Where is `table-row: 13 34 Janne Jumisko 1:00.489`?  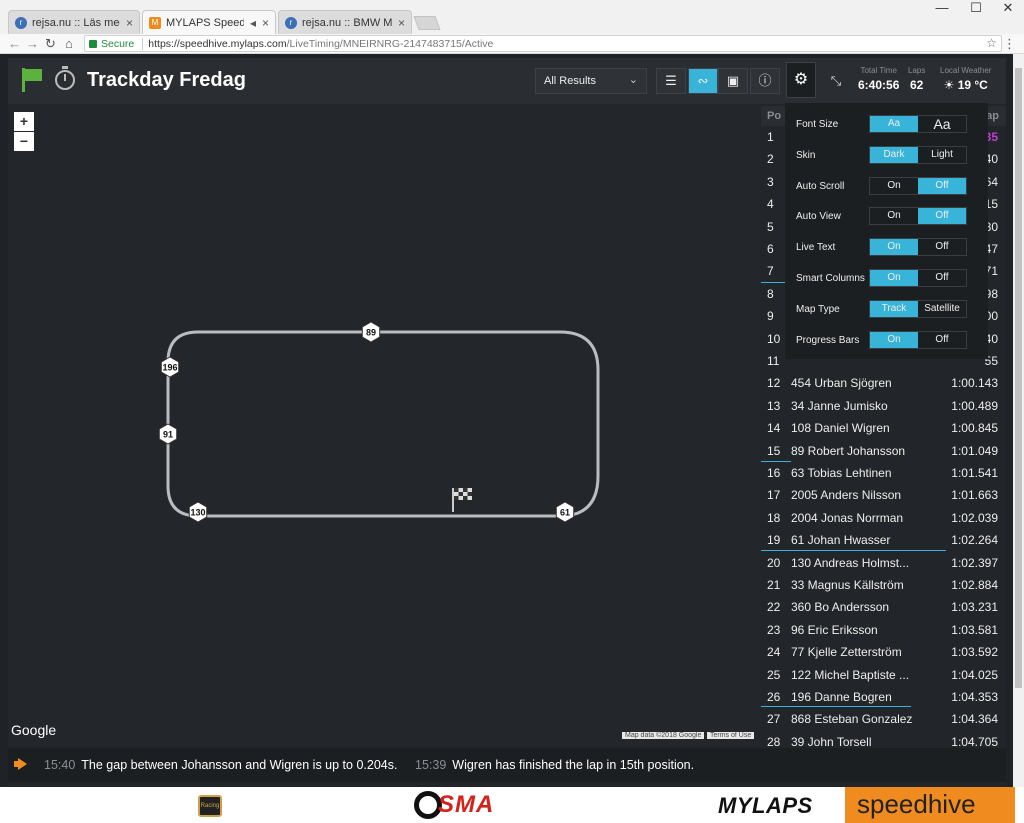
table-row: 13 34 Janne Jumisko 1:00.489 is located at coordinates (883, 406).